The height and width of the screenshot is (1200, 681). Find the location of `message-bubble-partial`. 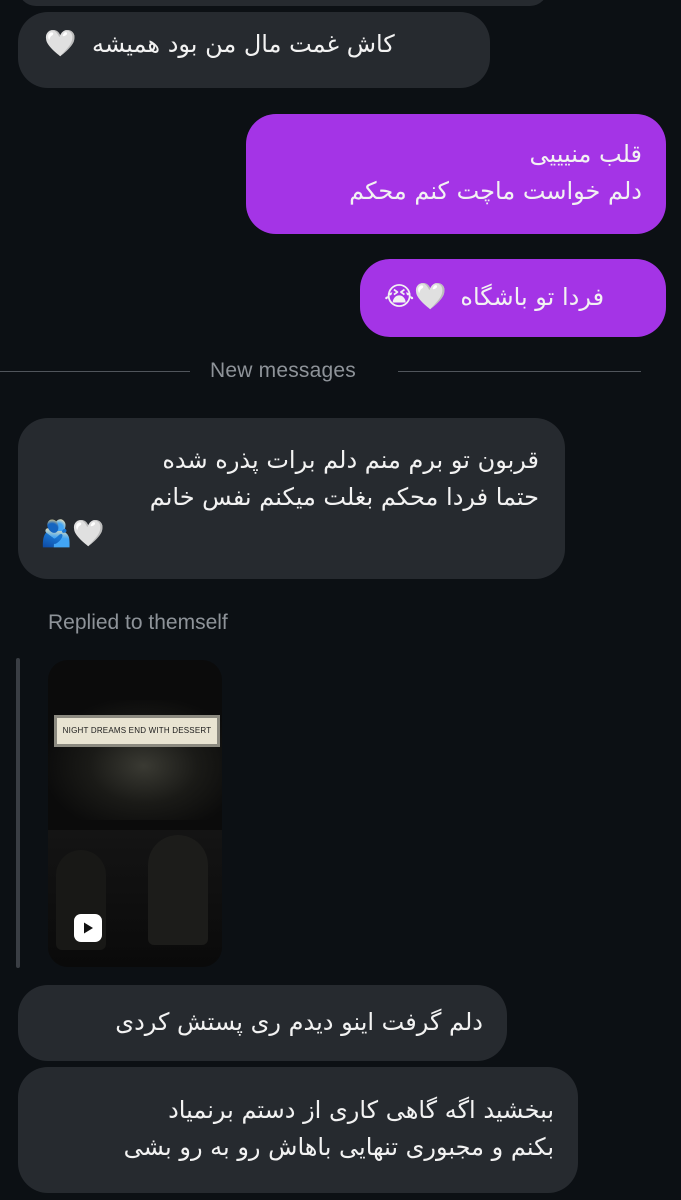

message-bubble-partial is located at coordinates (283, 3).